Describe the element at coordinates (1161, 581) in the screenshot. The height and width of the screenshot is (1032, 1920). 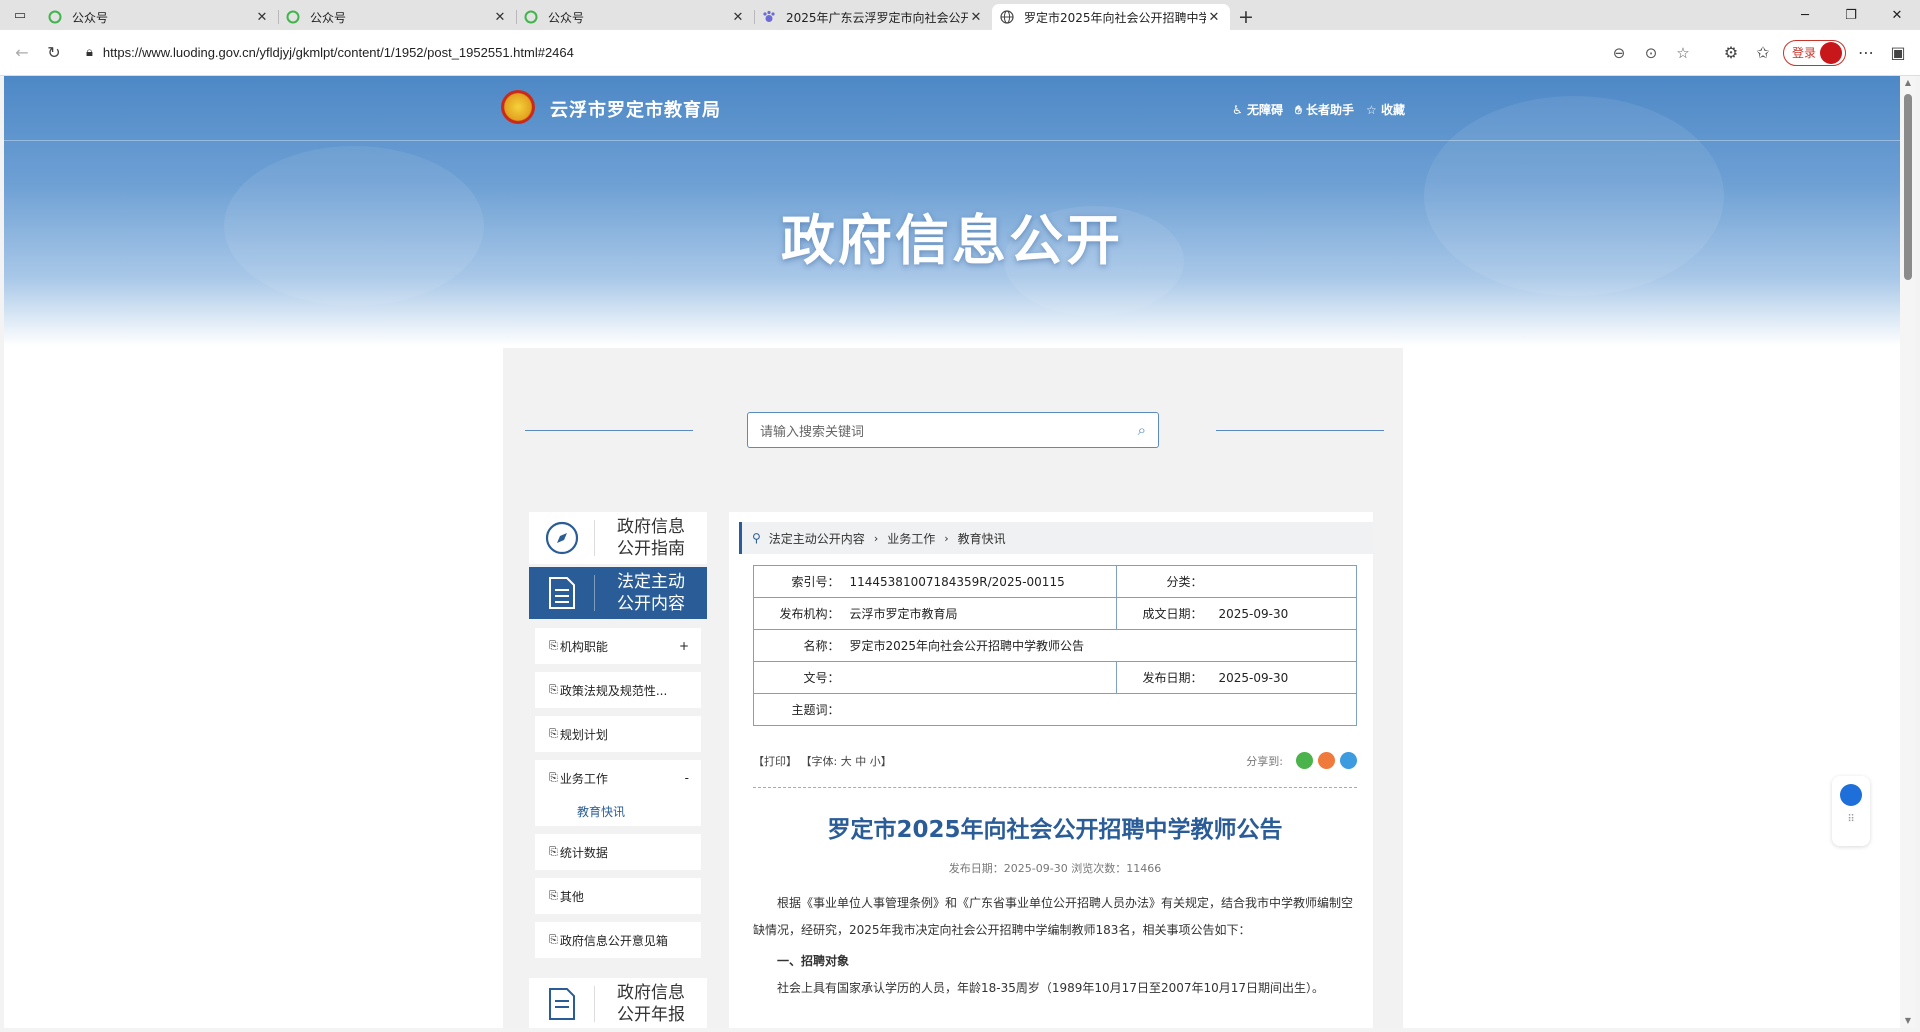
I see `meta-key: 分类：` at that location.